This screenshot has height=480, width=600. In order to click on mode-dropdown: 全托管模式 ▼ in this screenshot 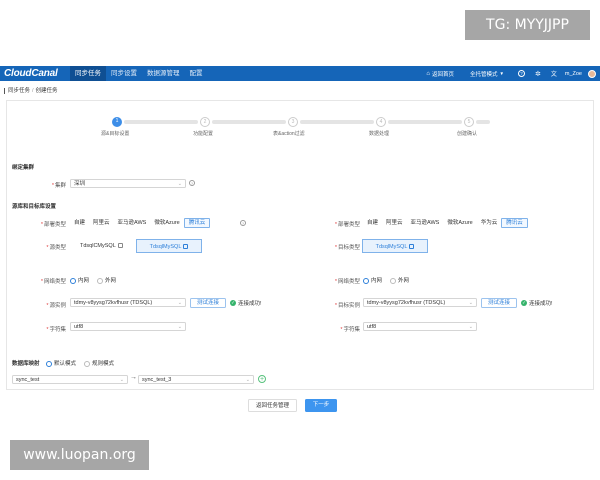, I will do `click(487, 74)`.